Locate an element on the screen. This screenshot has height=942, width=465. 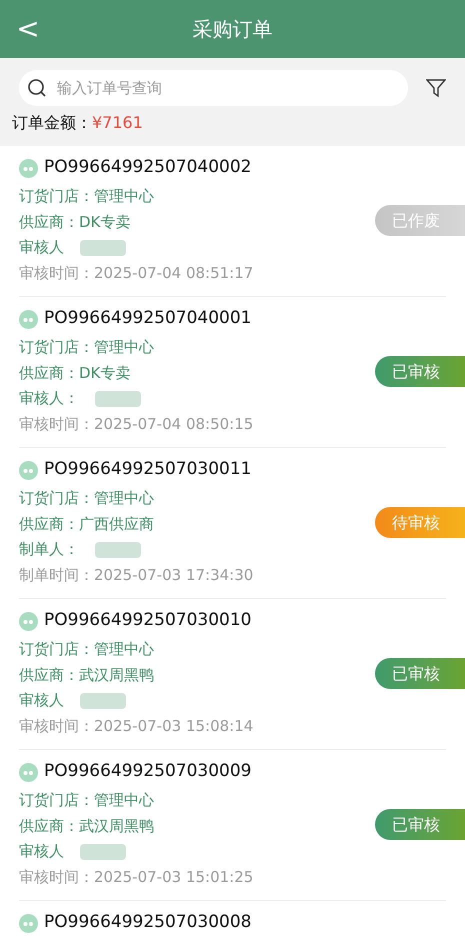
time-value: 2025-07-03 17:34:30 is located at coordinates (174, 575).